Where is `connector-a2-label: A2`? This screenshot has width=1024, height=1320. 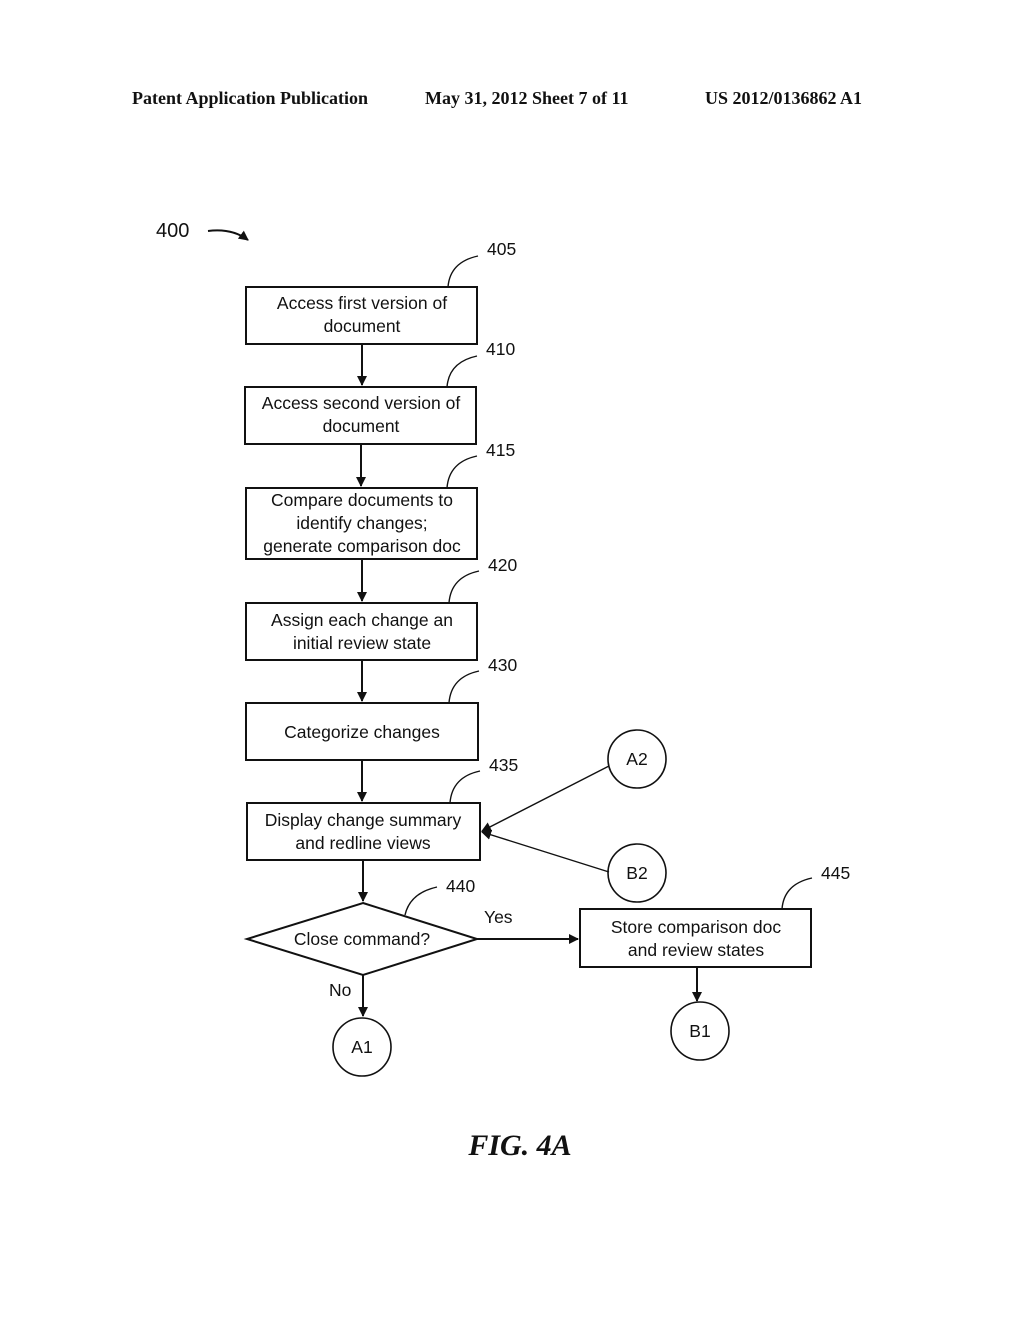
connector-a2-label: A2 is located at coordinates (636, 759).